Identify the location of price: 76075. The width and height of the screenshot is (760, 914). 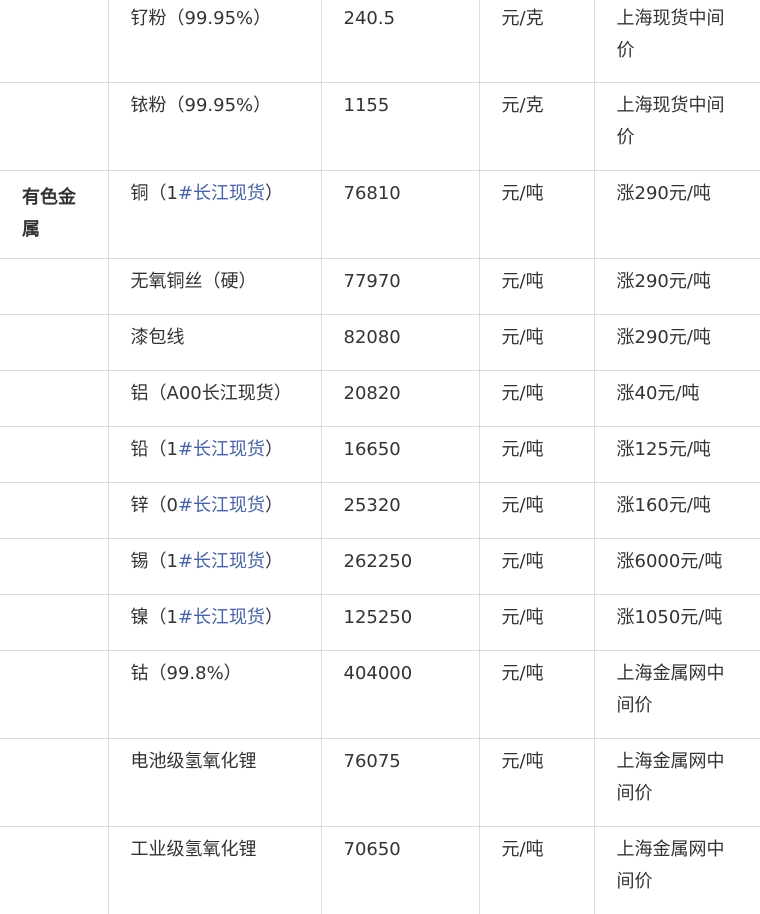
(400, 782).